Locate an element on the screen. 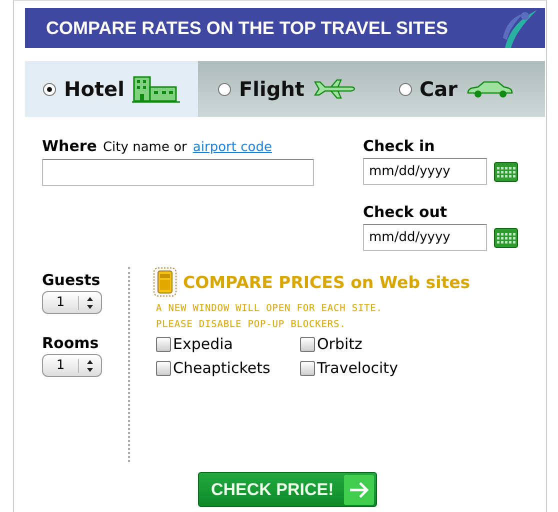 The image size is (558, 512). car-icon is located at coordinates (490, 89).